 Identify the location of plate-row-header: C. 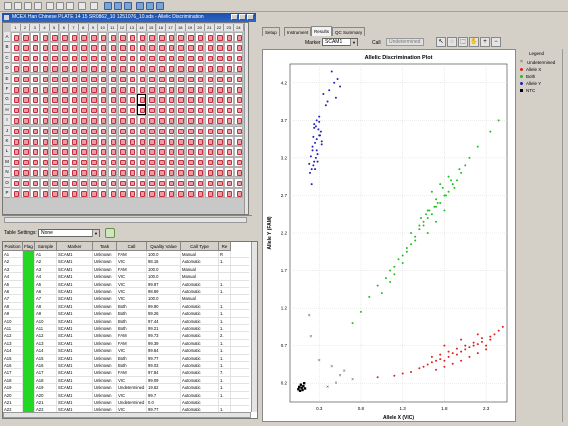
(7, 58).